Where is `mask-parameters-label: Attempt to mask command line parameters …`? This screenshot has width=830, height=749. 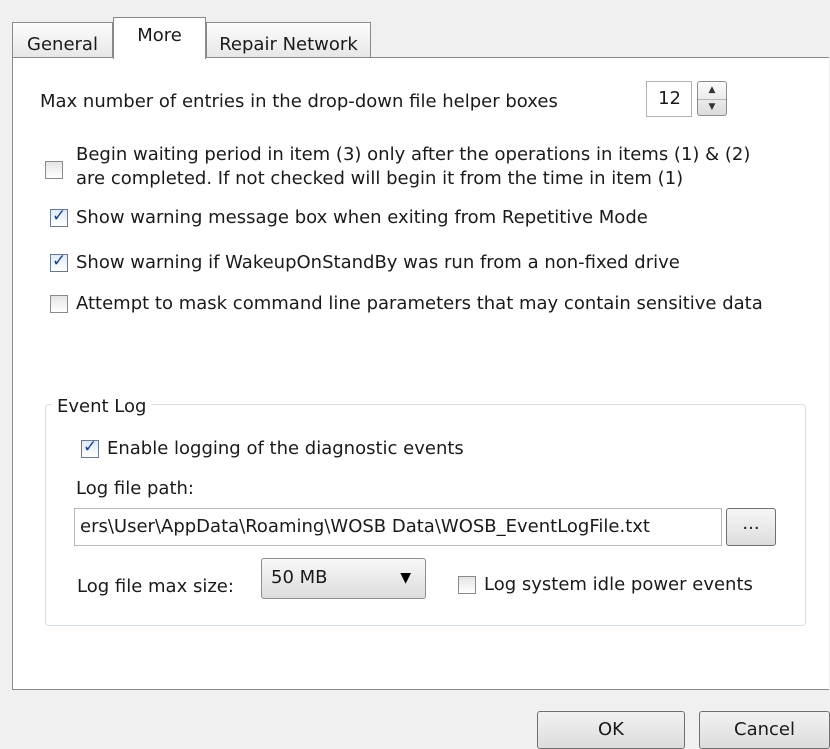
mask-parameters-label: Attempt to mask command line parameters … is located at coordinates (419, 303).